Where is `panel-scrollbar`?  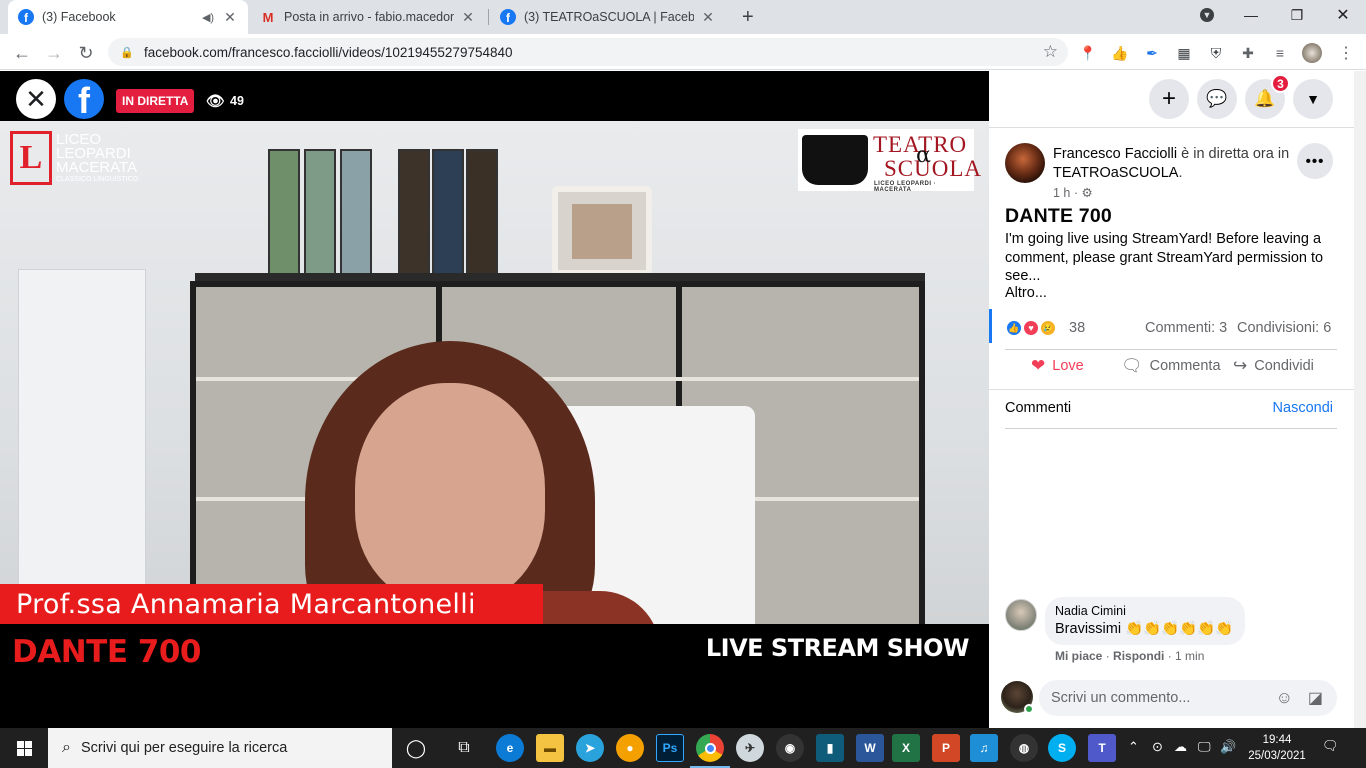
panel-scrollbar is located at coordinates (1360, 399).